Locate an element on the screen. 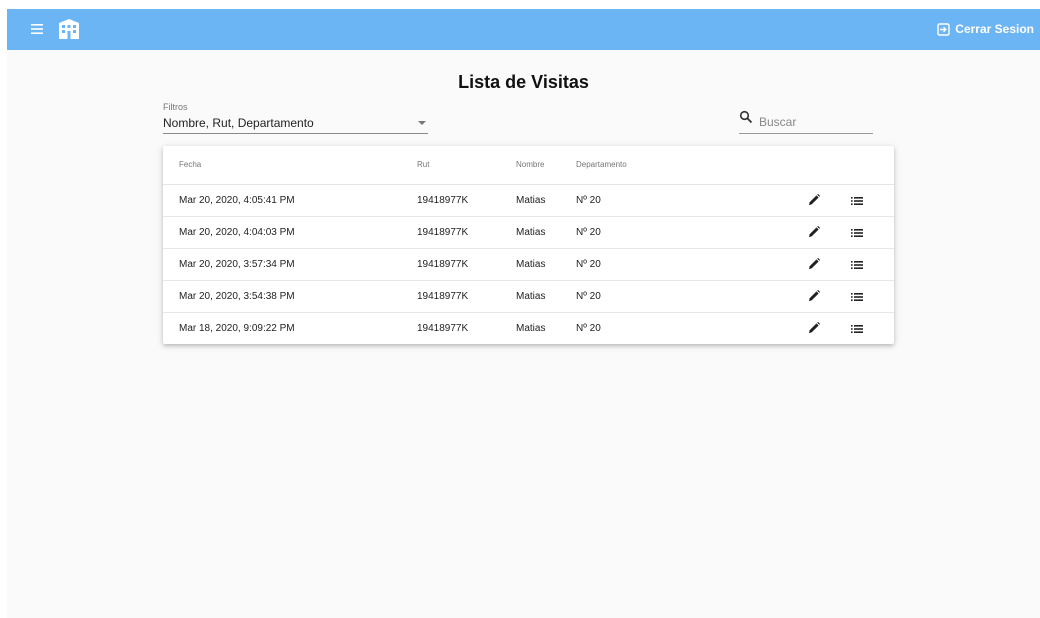 The image size is (1040, 618). search-field is located at coordinates (806, 121).